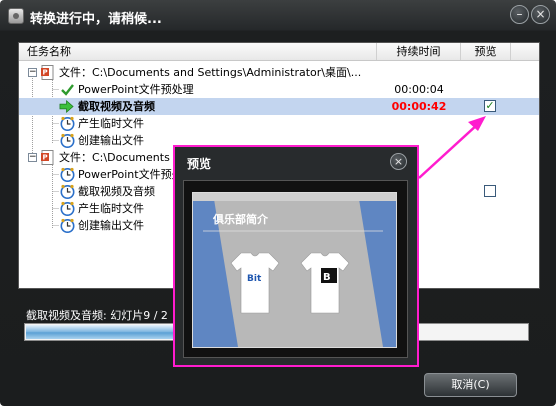 The width and height of the screenshot is (556, 406). I want to click on file-label: 文件：C:\Documents a, so click(120, 157).